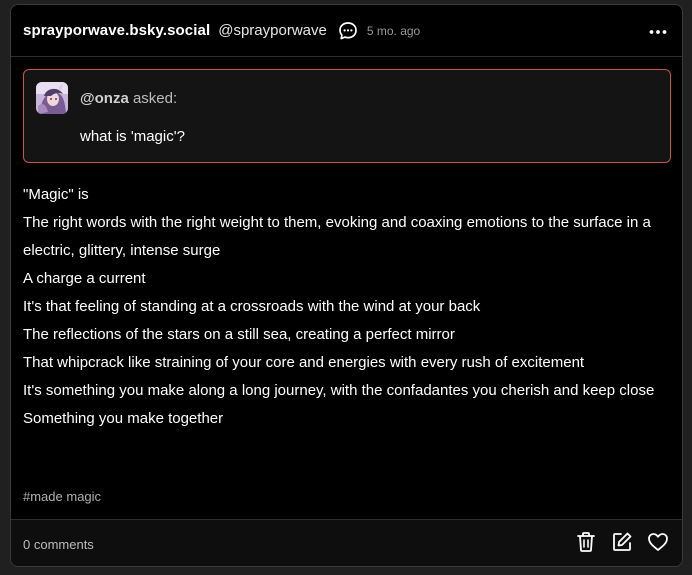 This screenshot has height=575, width=692. I want to click on edit-icon, so click(622, 544).